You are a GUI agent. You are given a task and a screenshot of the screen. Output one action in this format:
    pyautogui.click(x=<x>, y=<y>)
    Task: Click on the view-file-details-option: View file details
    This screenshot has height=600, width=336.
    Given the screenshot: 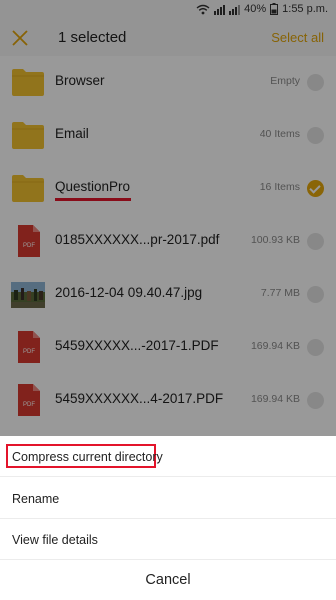 What is the action you would take?
    pyautogui.click(x=55, y=540)
    